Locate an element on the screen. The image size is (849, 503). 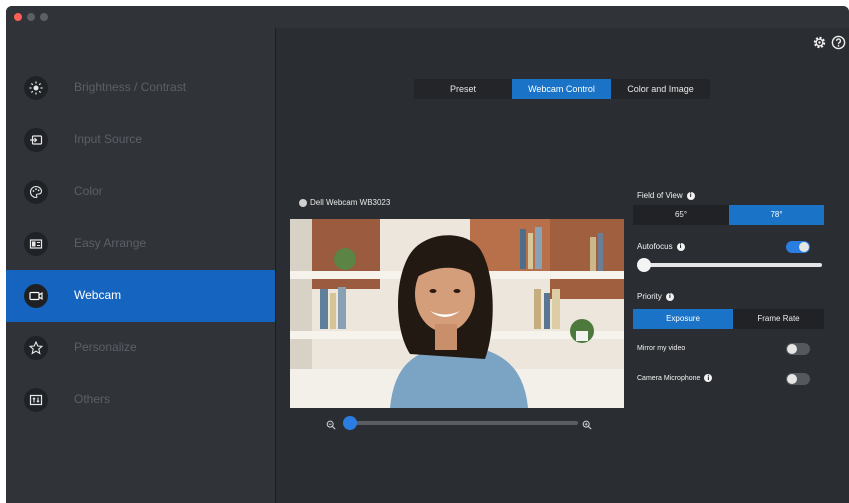
webcam-device-name: Dell Webcam WB3023 is located at coordinates (350, 202).